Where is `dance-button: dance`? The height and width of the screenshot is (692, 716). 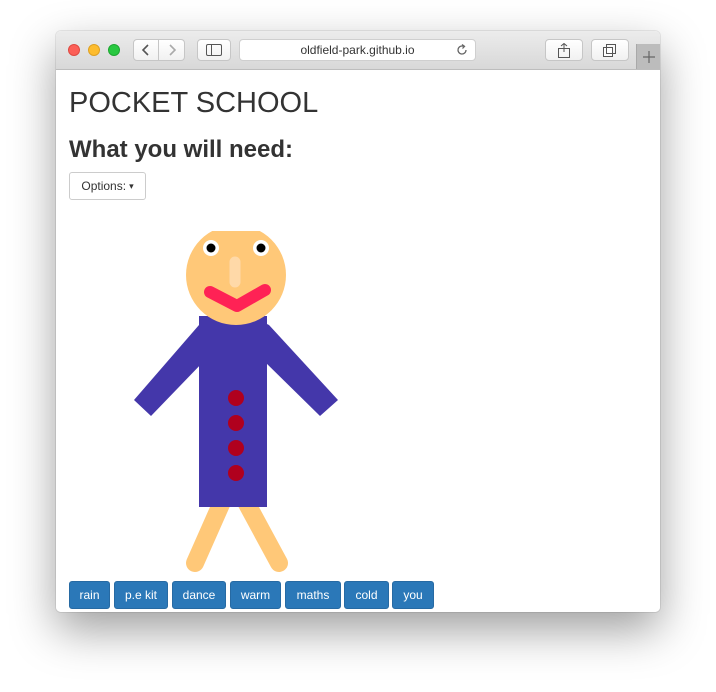 dance-button: dance is located at coordinates (199, 595).